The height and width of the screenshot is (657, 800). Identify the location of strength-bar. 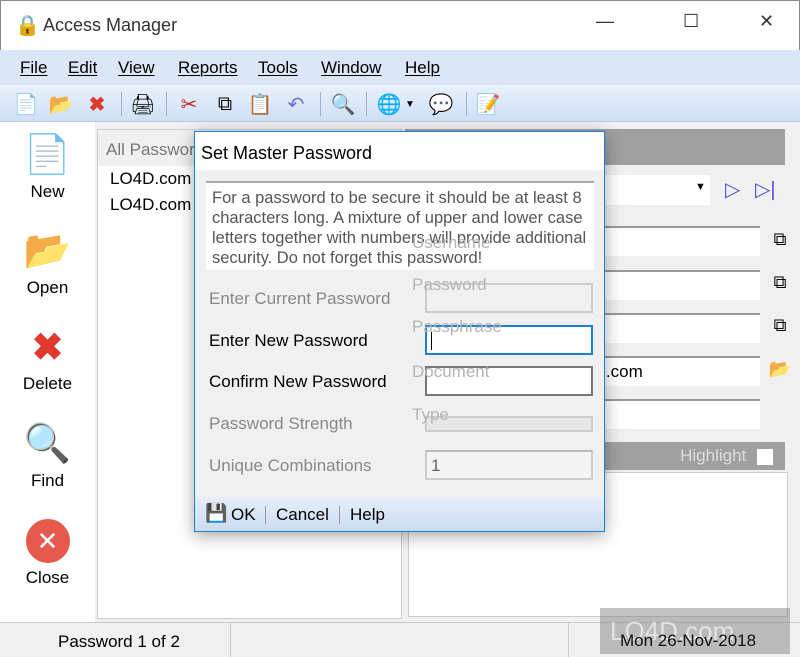
(509, 424).